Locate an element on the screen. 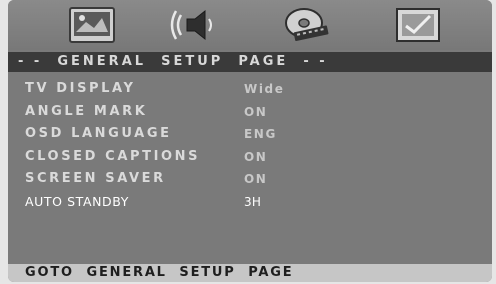 The height and width of the screenshot is (284, 496). menu-item-tv-display: TV DISPLAY Wide is located at coordinates (250, 89).